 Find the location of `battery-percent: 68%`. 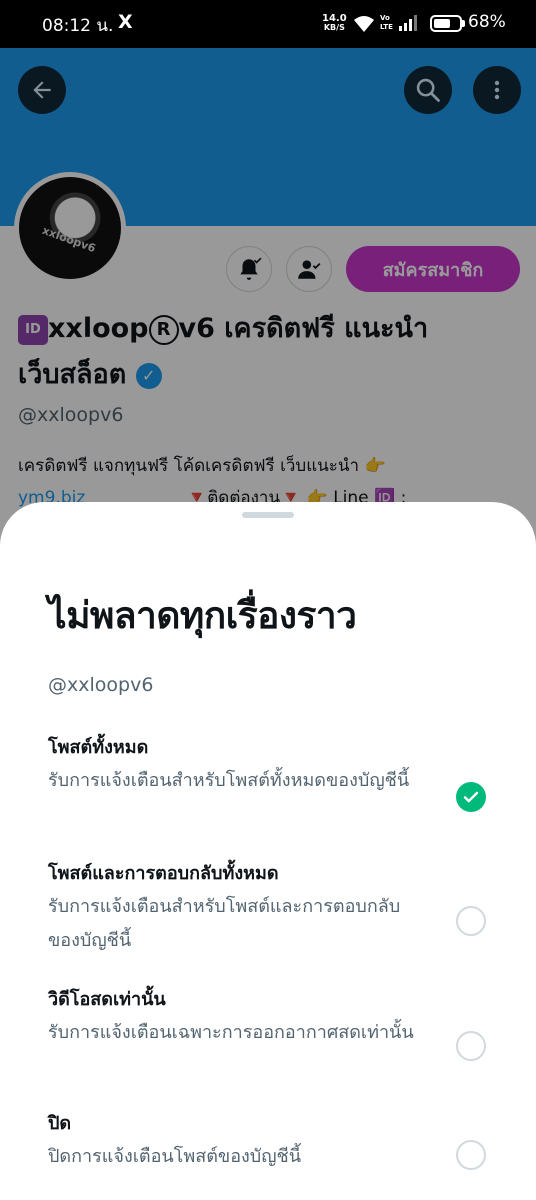

battery-percent: 68% is located at coordinates (487, 22).